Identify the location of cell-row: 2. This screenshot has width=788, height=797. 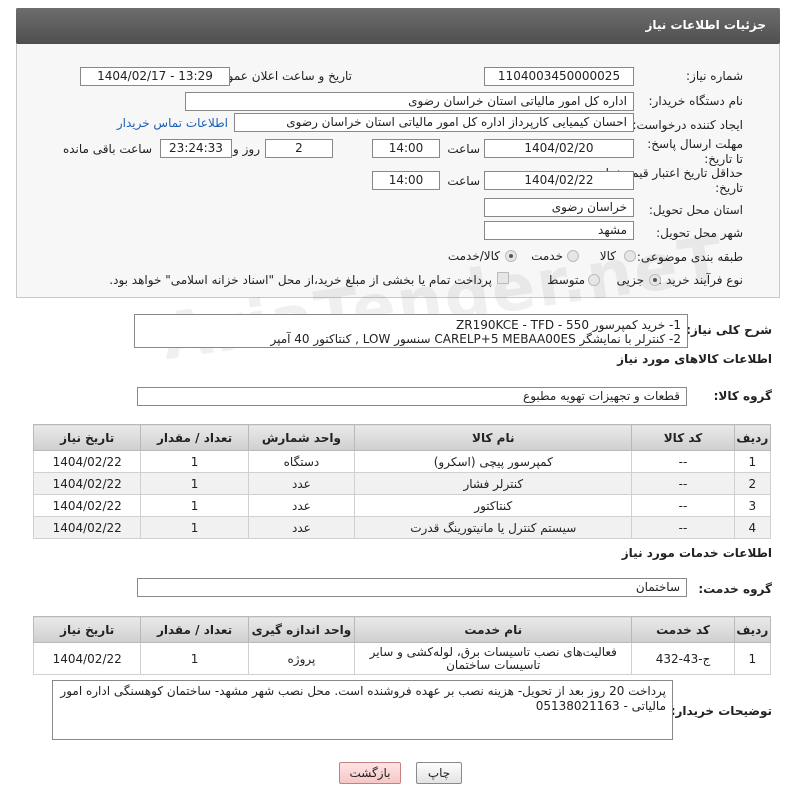
(752, 483).